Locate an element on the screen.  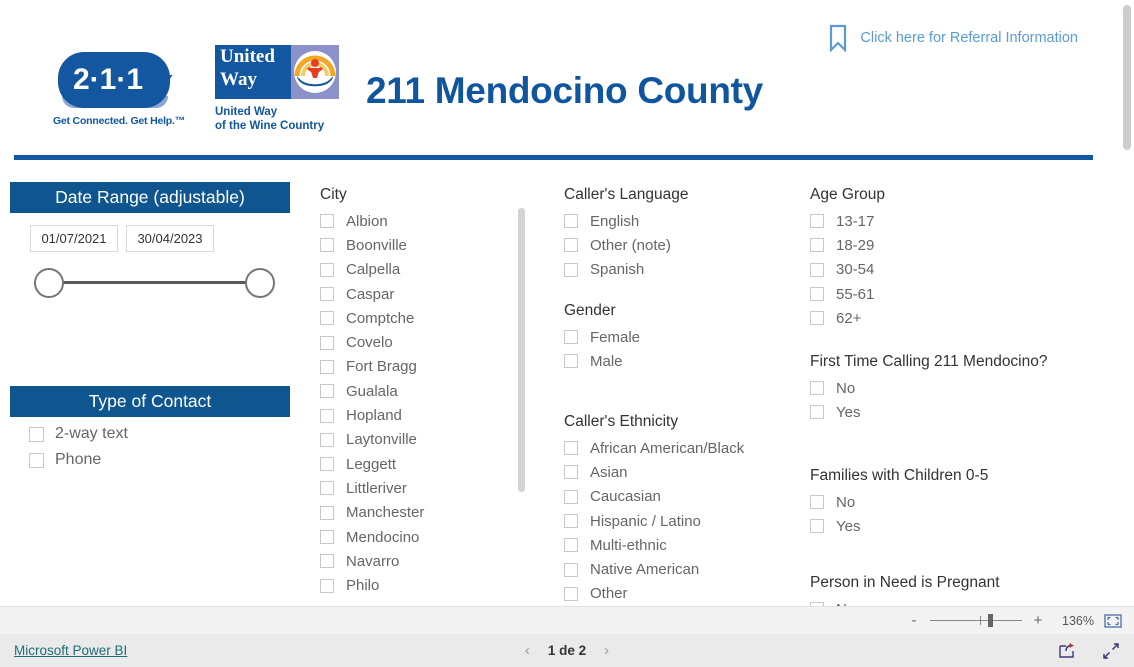
checkbox-row-language: Spanish is located at coordinates (679, 270).